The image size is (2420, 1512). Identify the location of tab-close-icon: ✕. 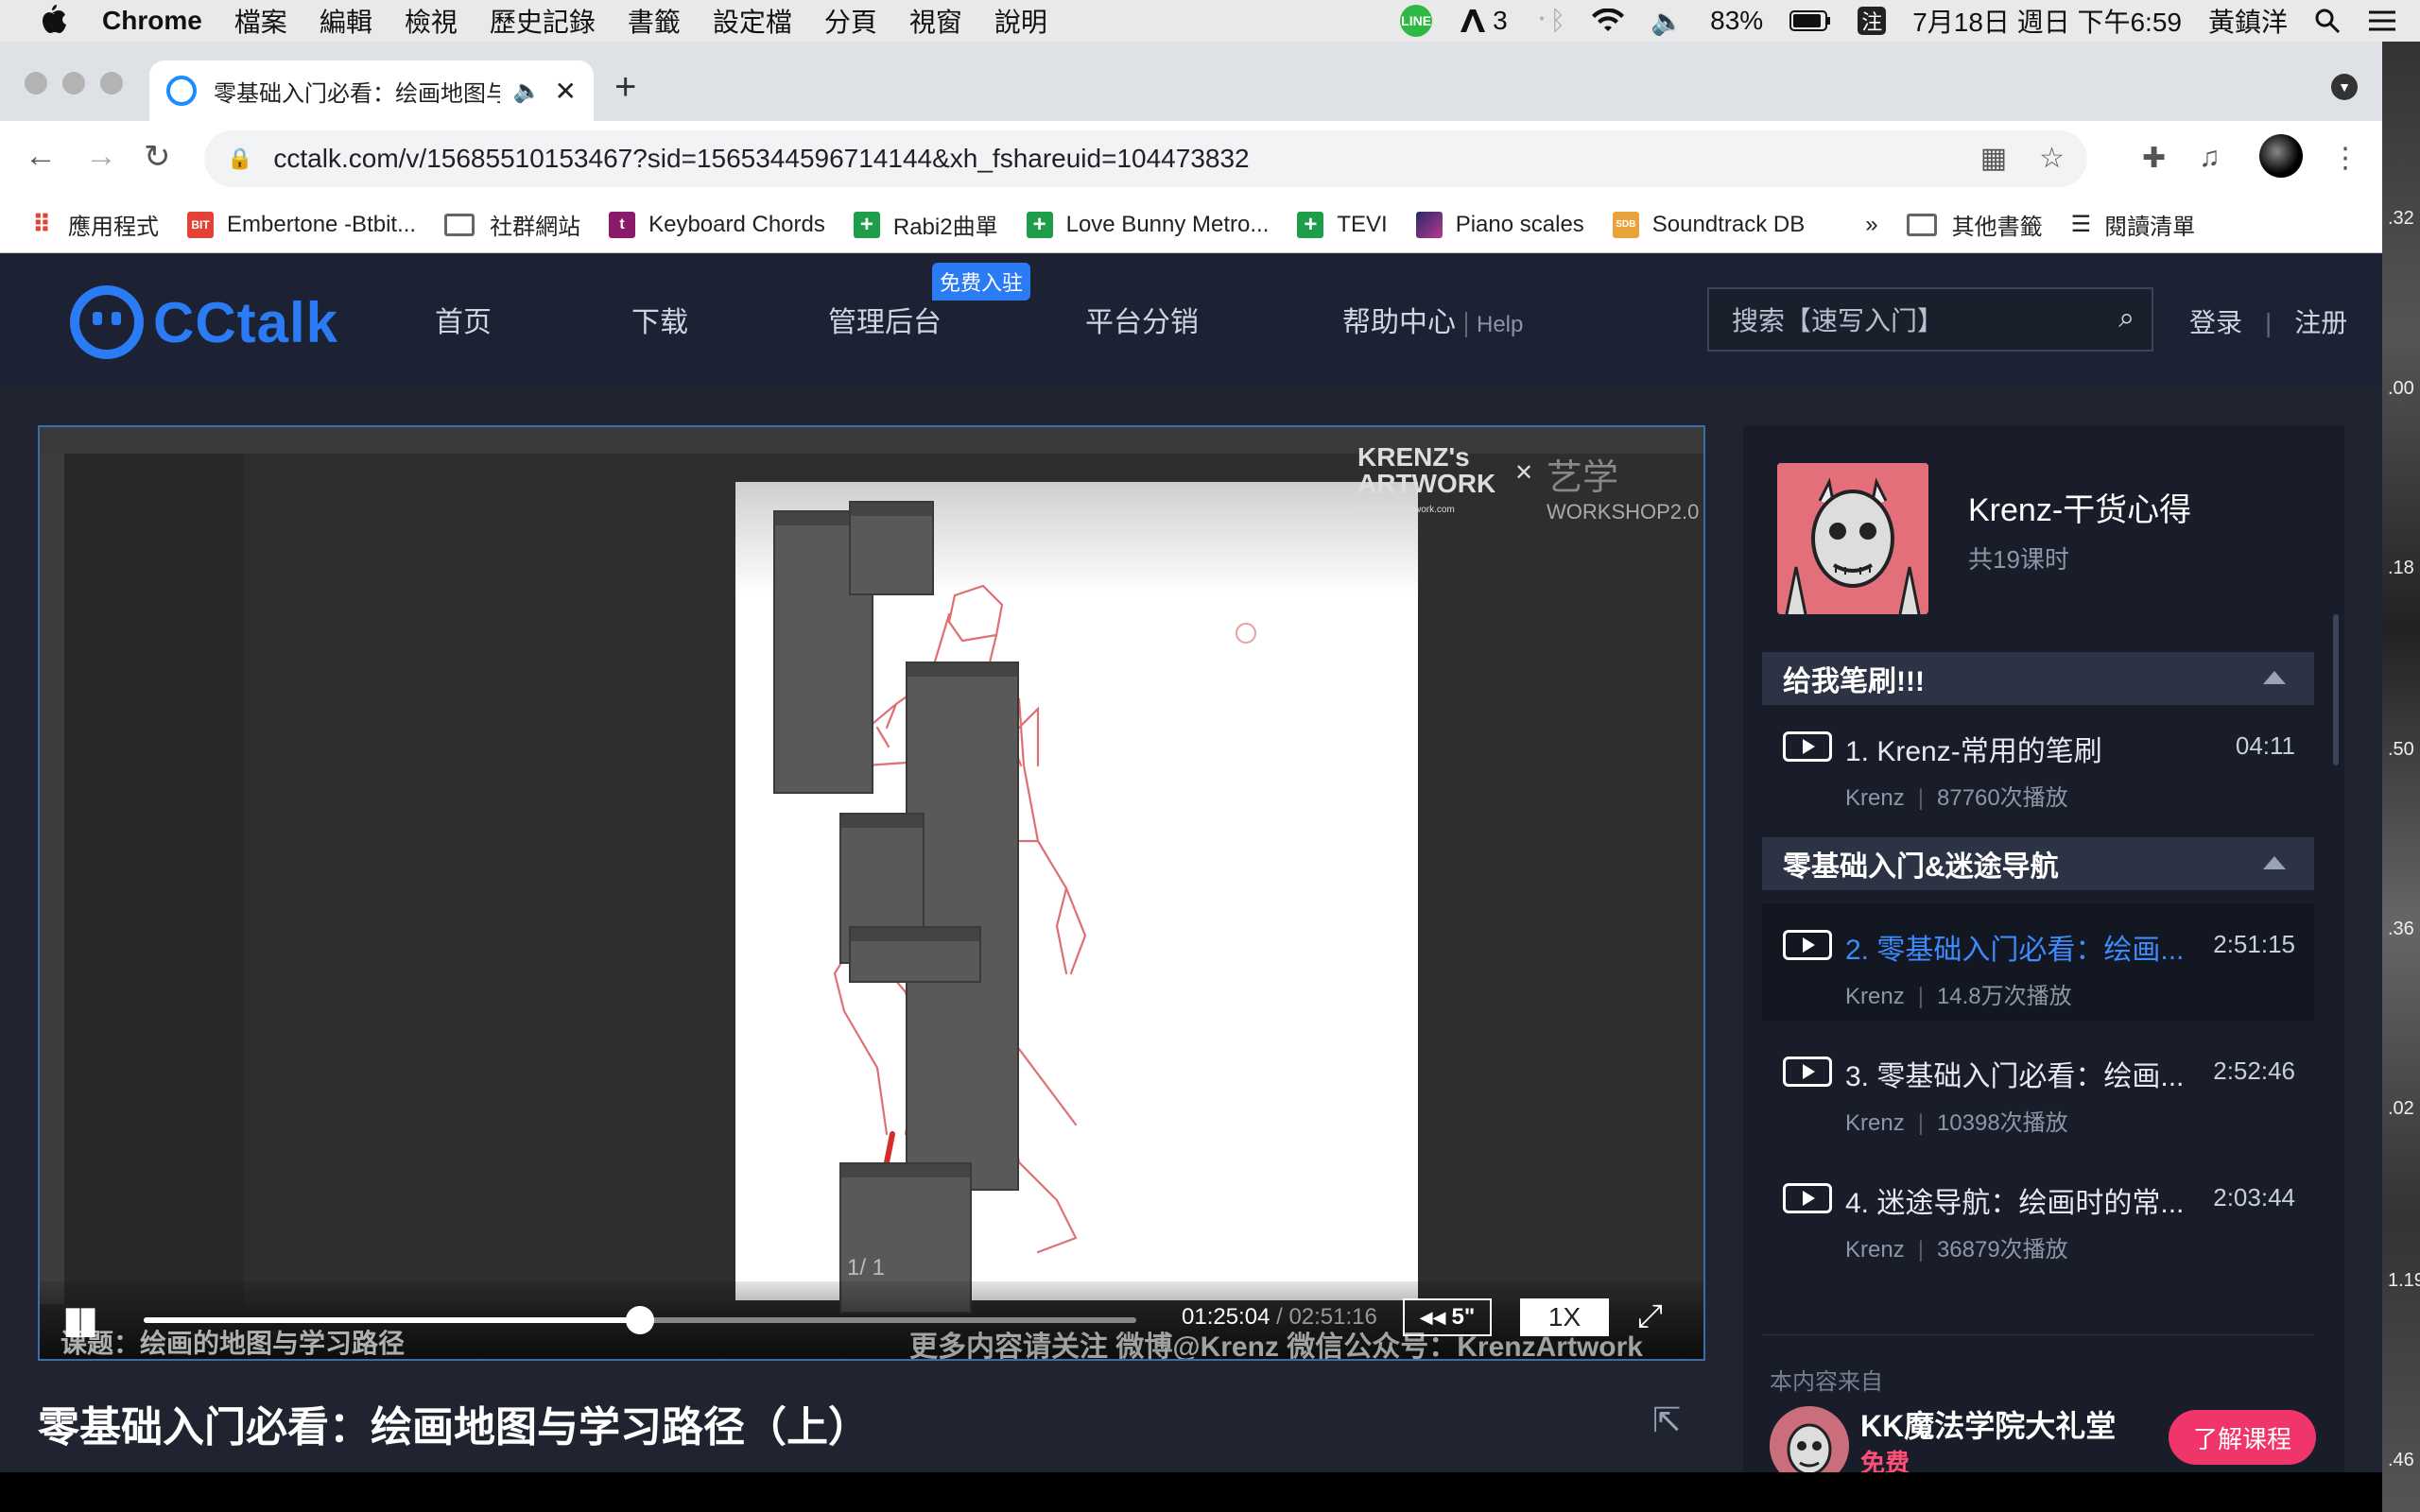
(566, 91).